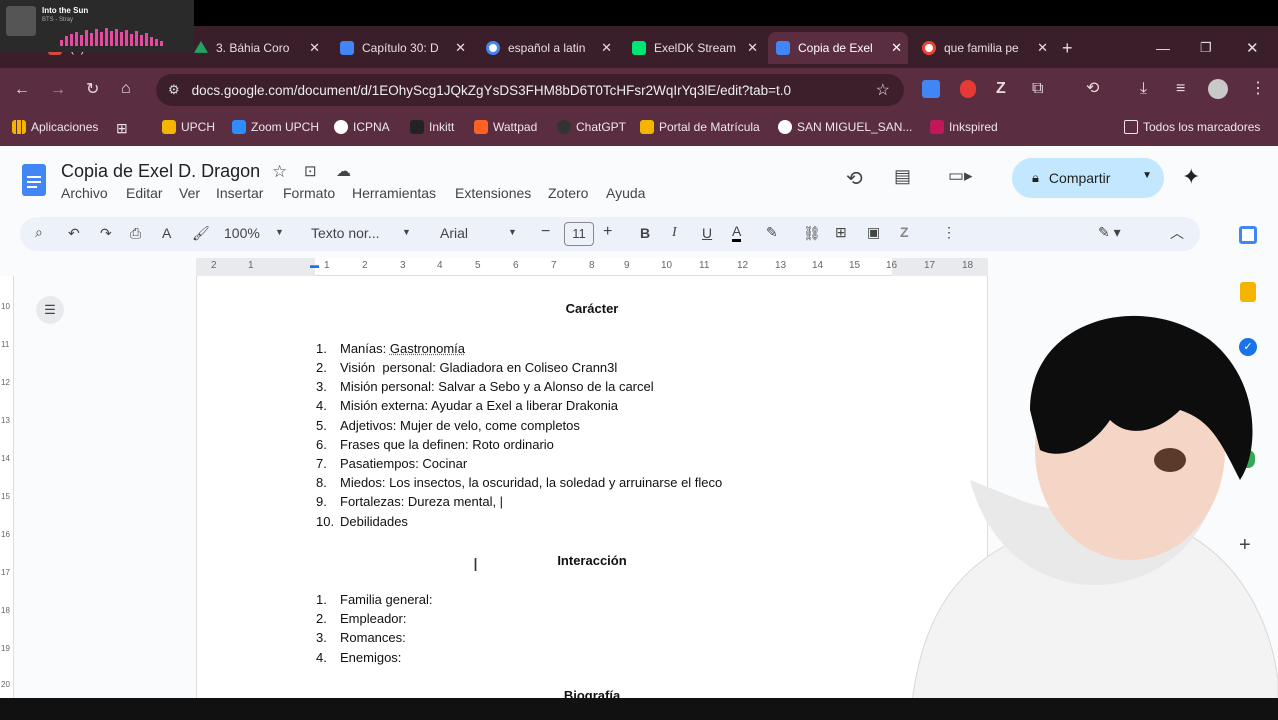 This screenshot has width=1278, height=720. Describe the element at coordinates (1088, 178) in the screenshot. I see `share-button: 🔒︎ Compartir ▼` at that location.